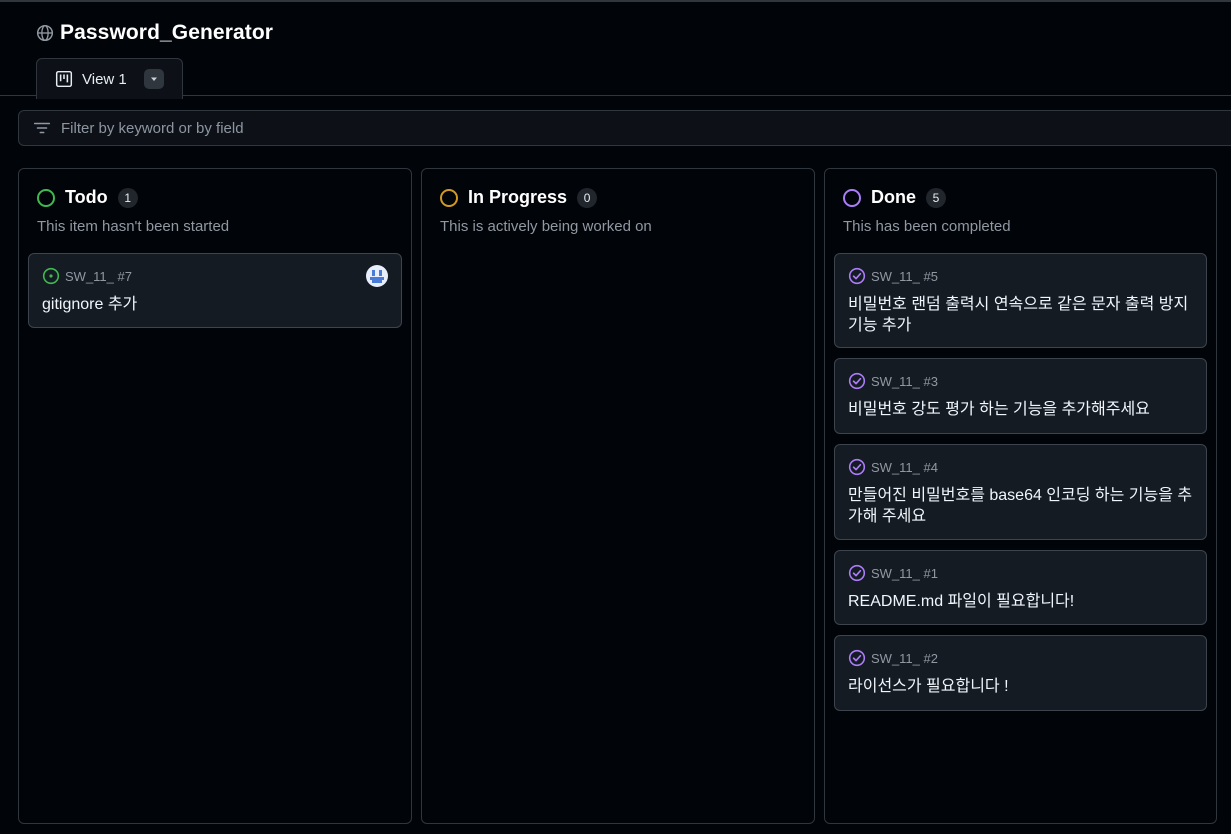 Image resolution: width=1231 pixels, height=834 pixels. What do you see at coordinates (587, 197) in the screenshot?
I see `column-count: 0` at bounding box center [587, 197].